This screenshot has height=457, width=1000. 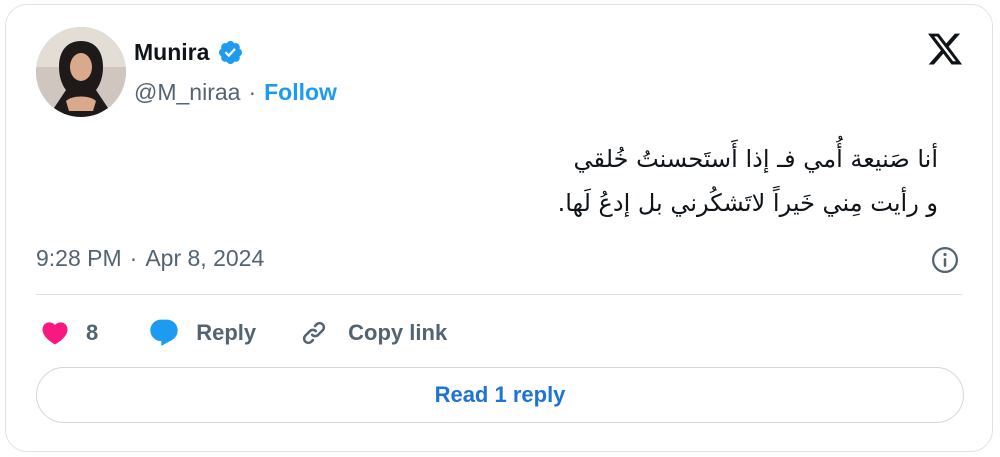 I want to click on divider, so click(x=499, y=294).